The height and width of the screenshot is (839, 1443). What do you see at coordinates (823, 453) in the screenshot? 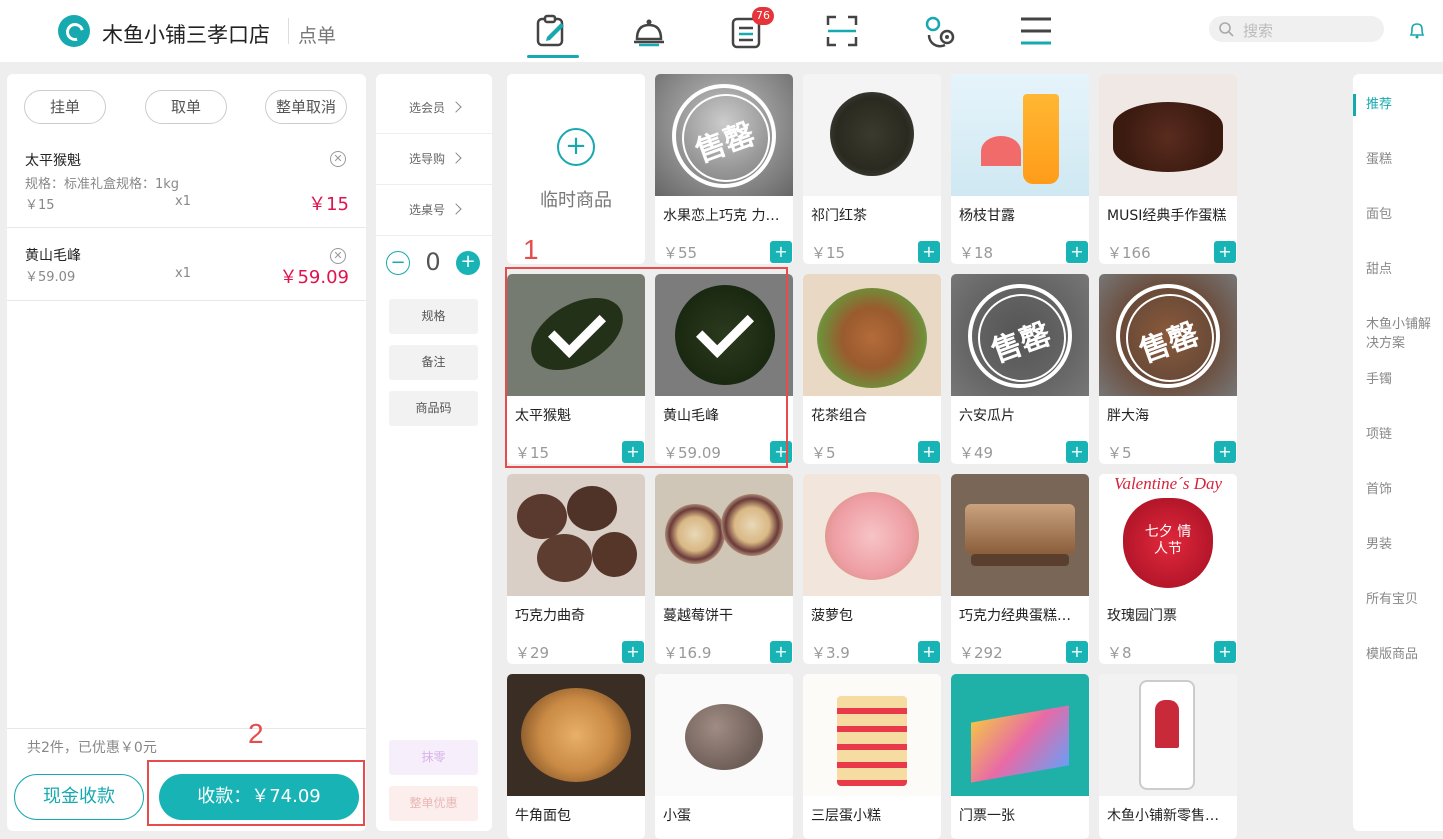
I see `product-price: ￥5` at bounding box center [823, 453].